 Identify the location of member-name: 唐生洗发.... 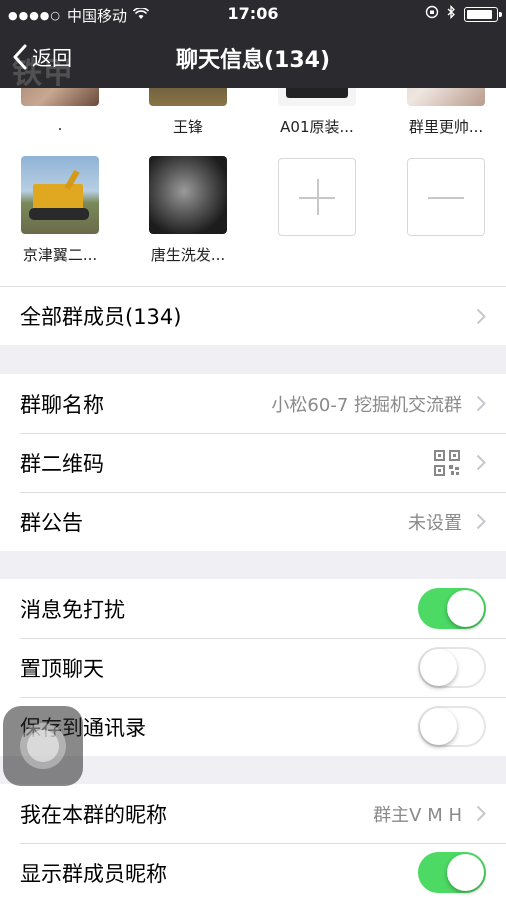
(188, 255).